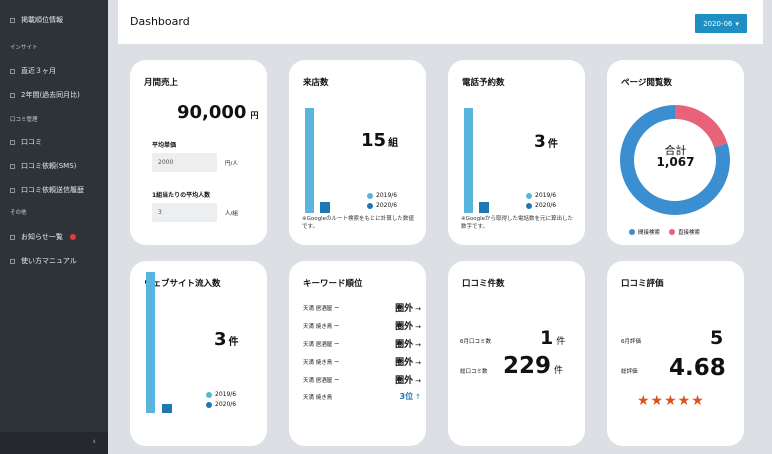 The image size is (772, 454). What do you see at coordinates (527, 366) in the screenshot?
I see `total-review-number: 229` at bounding box center [527, 366].